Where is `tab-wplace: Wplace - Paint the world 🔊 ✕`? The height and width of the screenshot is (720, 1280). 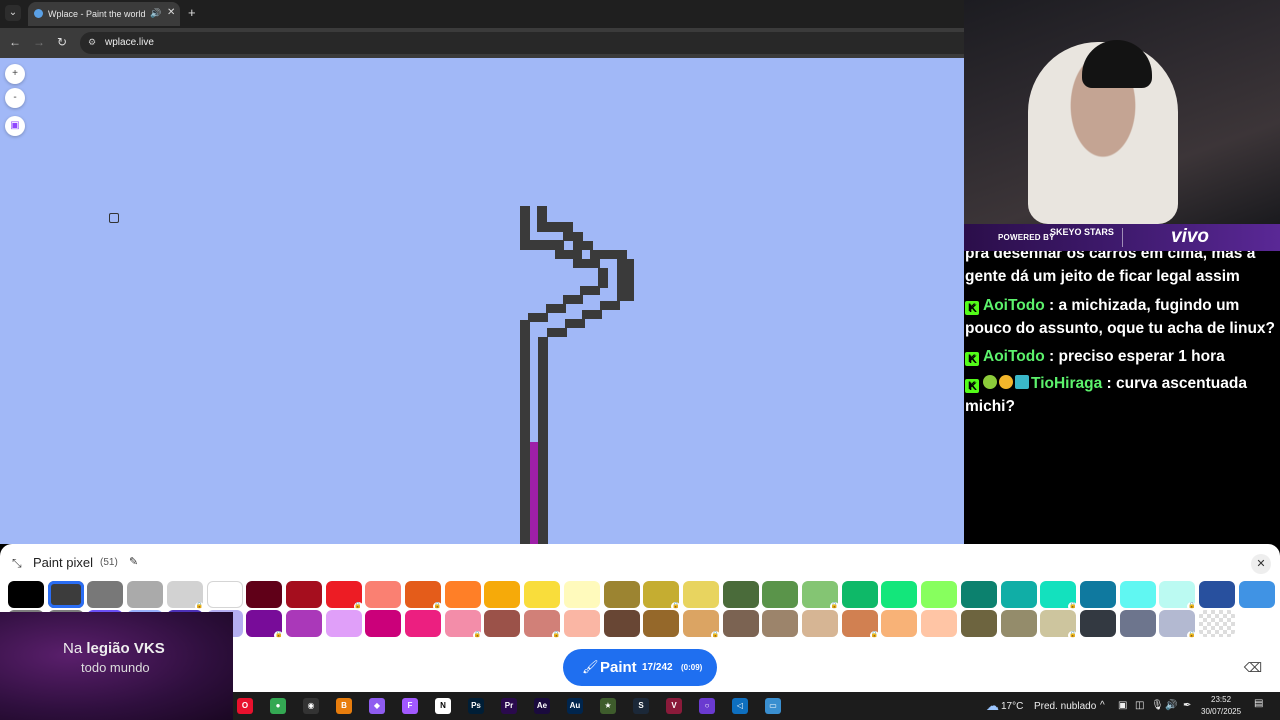
tab-wplace: Wplace - Paint the world 🔊 ✕ is located at coordinates (104, 14).